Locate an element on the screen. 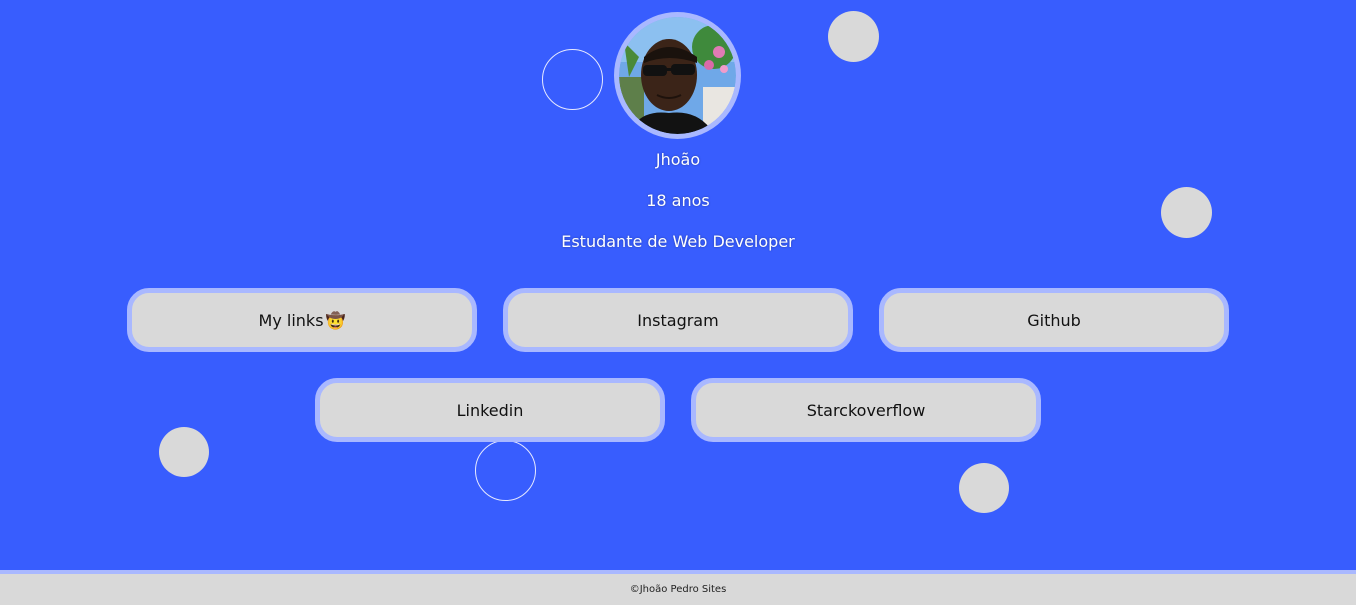 This screenshot has width=1356, height=605. profile-age: 18 anos is located at coordinates (678, 200).